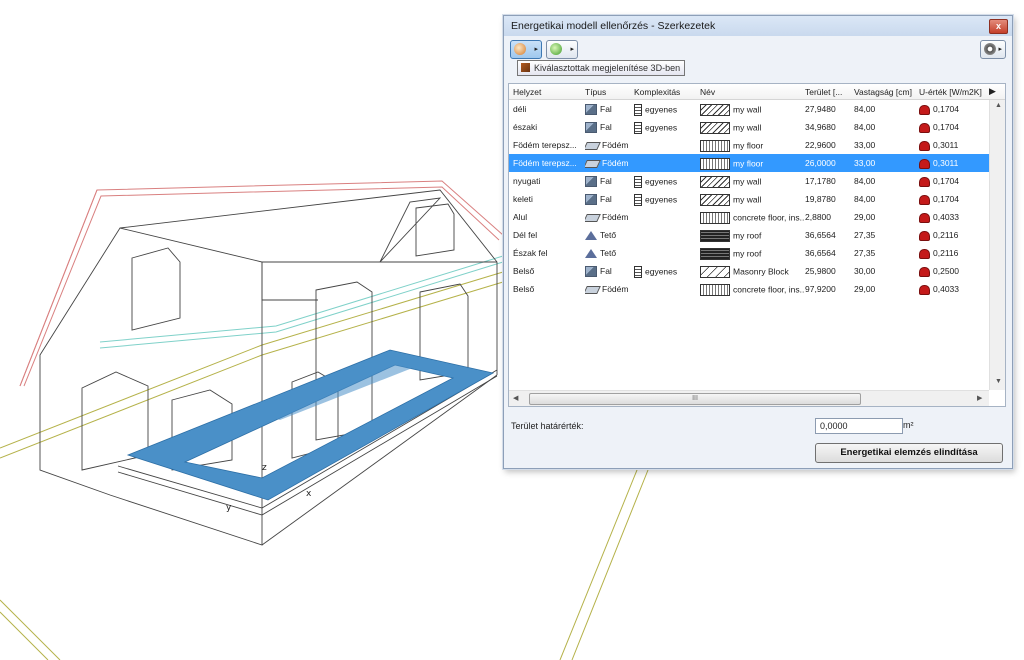 The height and width of the screenshot is (660, 1024). I want to click on house-icon, so click(525, 67).